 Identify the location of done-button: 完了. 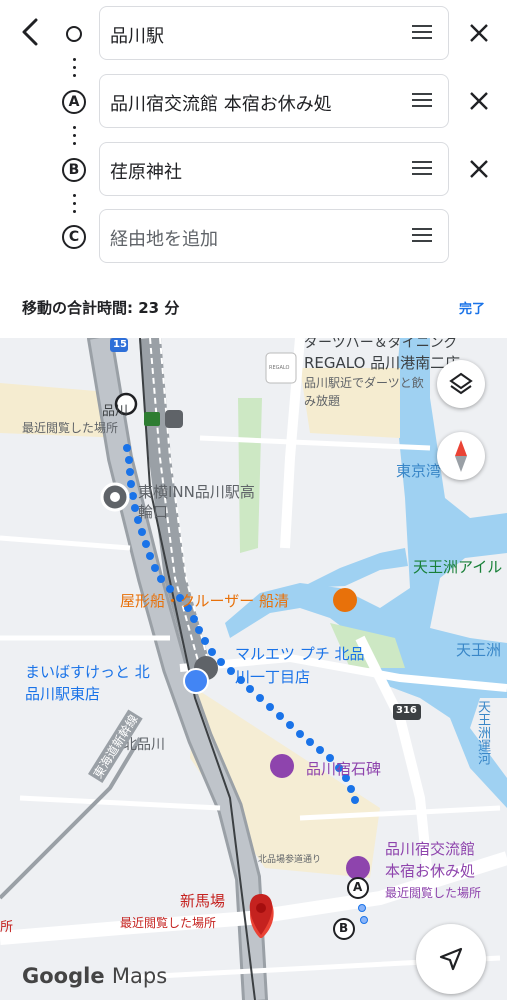
(472, 307).